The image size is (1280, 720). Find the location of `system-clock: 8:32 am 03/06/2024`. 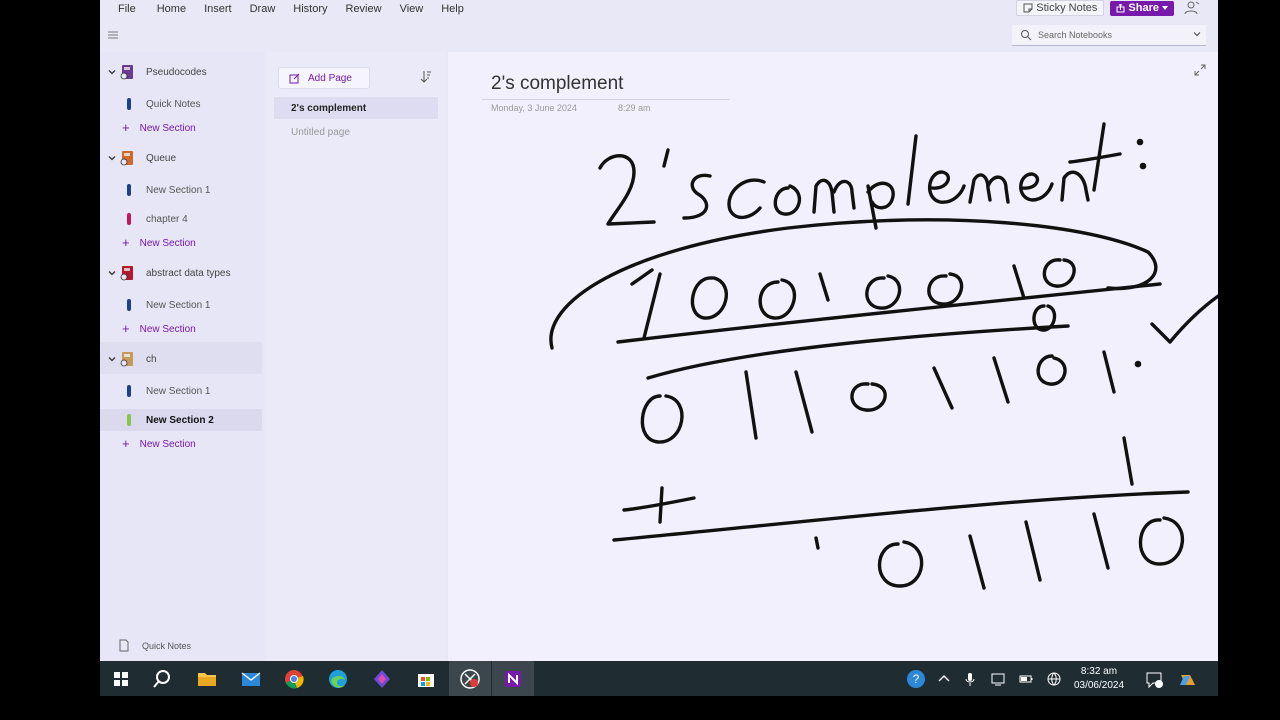

system-clock: 8:32 am 03/06/2024 is located at coordinates (1099, 679).